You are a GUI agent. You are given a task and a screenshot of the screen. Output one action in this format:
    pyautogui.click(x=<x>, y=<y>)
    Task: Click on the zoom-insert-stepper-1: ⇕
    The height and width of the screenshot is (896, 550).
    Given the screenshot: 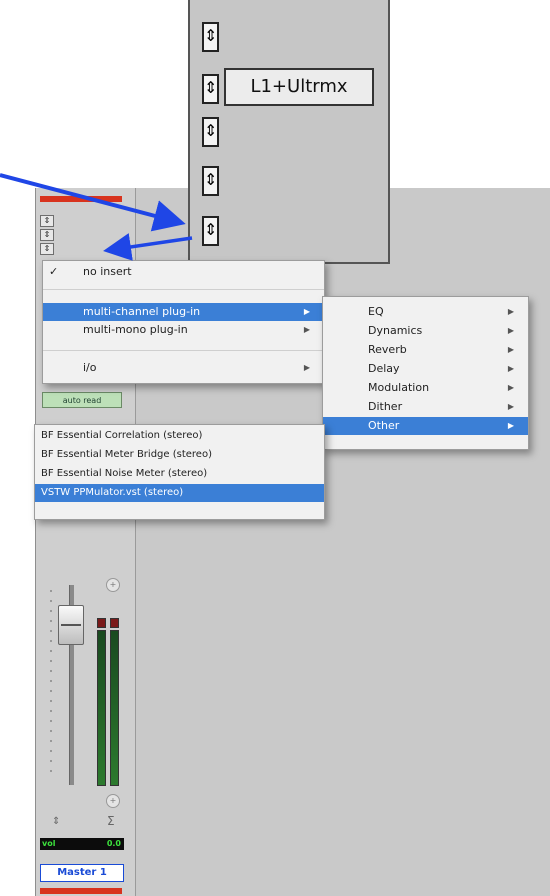 What is the action you would take?
    pyautogui.click(x=210, y=37)
    